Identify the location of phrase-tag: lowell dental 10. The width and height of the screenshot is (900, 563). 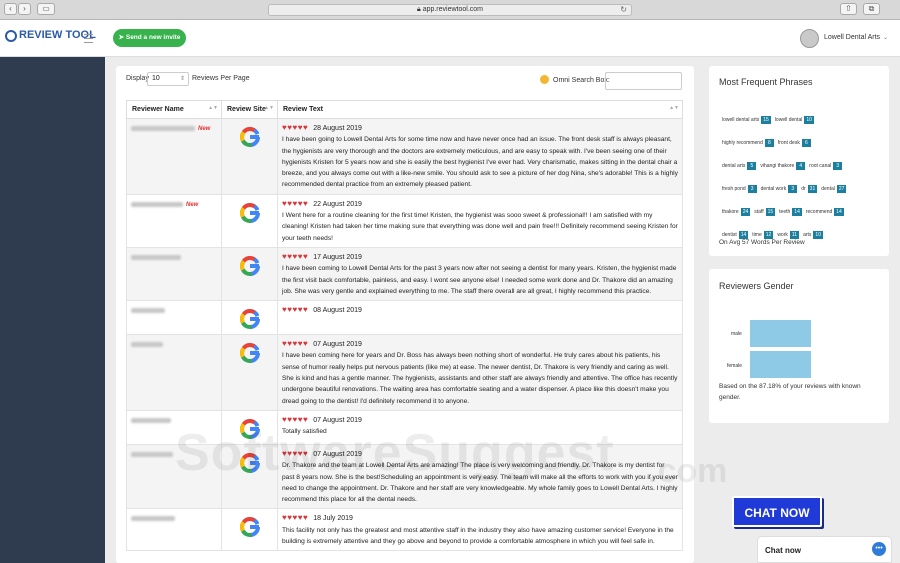
(794, 120).